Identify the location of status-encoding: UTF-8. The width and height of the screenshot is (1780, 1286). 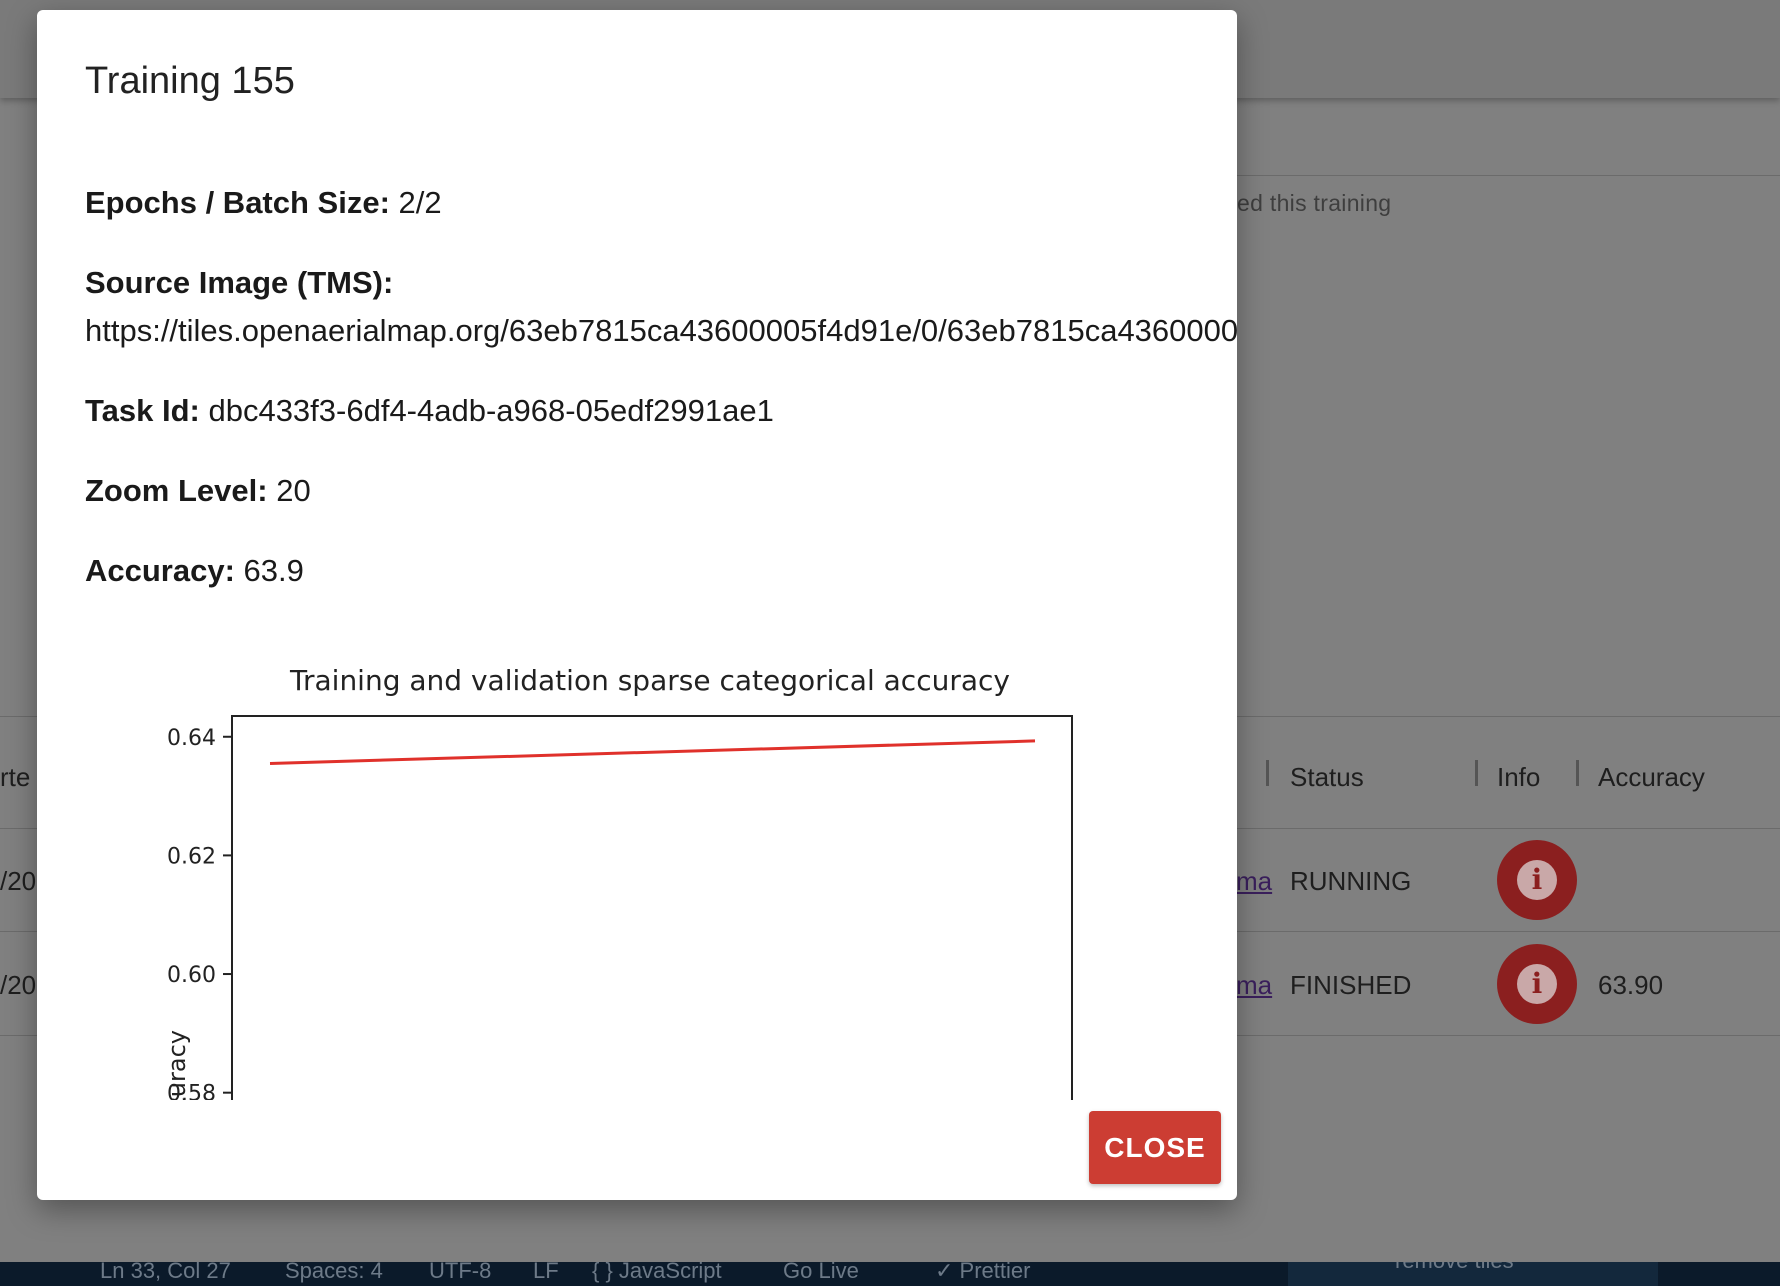
(460, 1273).